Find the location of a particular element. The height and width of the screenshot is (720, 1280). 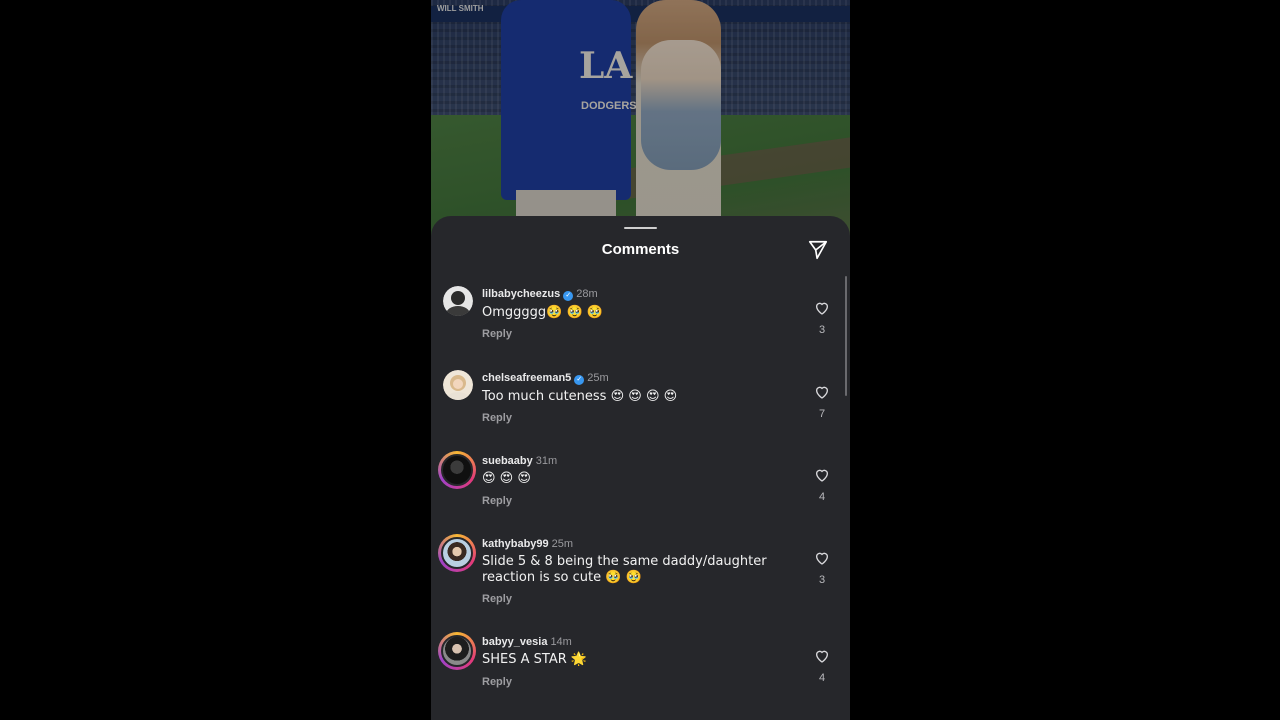

comment-text: 😍 😍 😍 is located at coordinates (506, 478).